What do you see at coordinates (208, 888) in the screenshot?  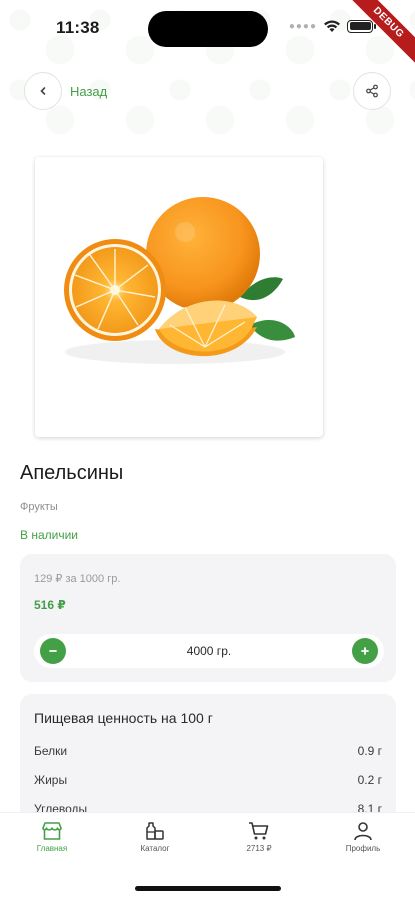 I see `home-indicator` at bounding box center [208, 888].